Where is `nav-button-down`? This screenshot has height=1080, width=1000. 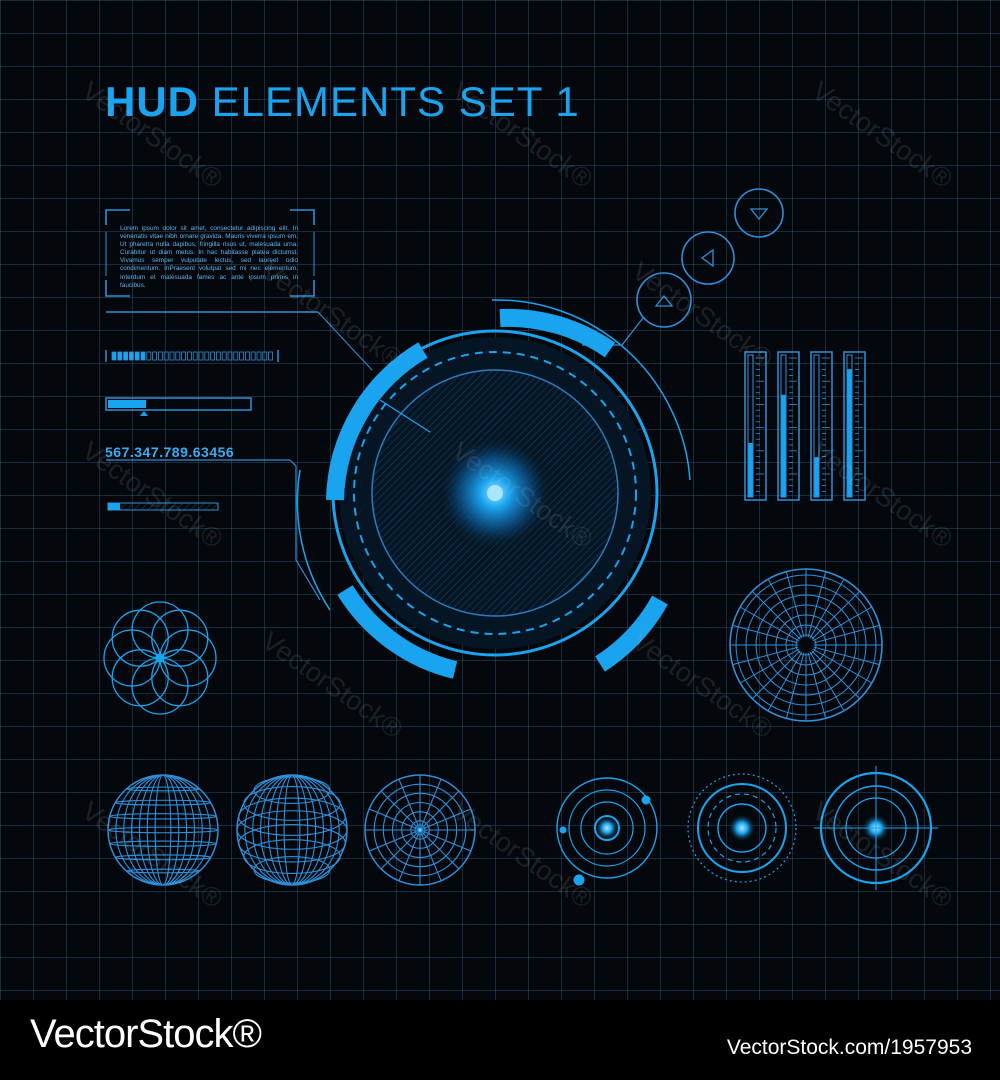
nav-button-down is located at coordinates (759, 213).